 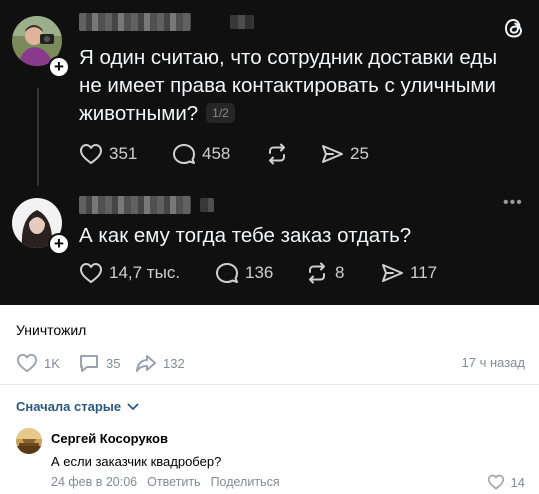 I want to click on repost-button: 8, so click(x=324, y=273).